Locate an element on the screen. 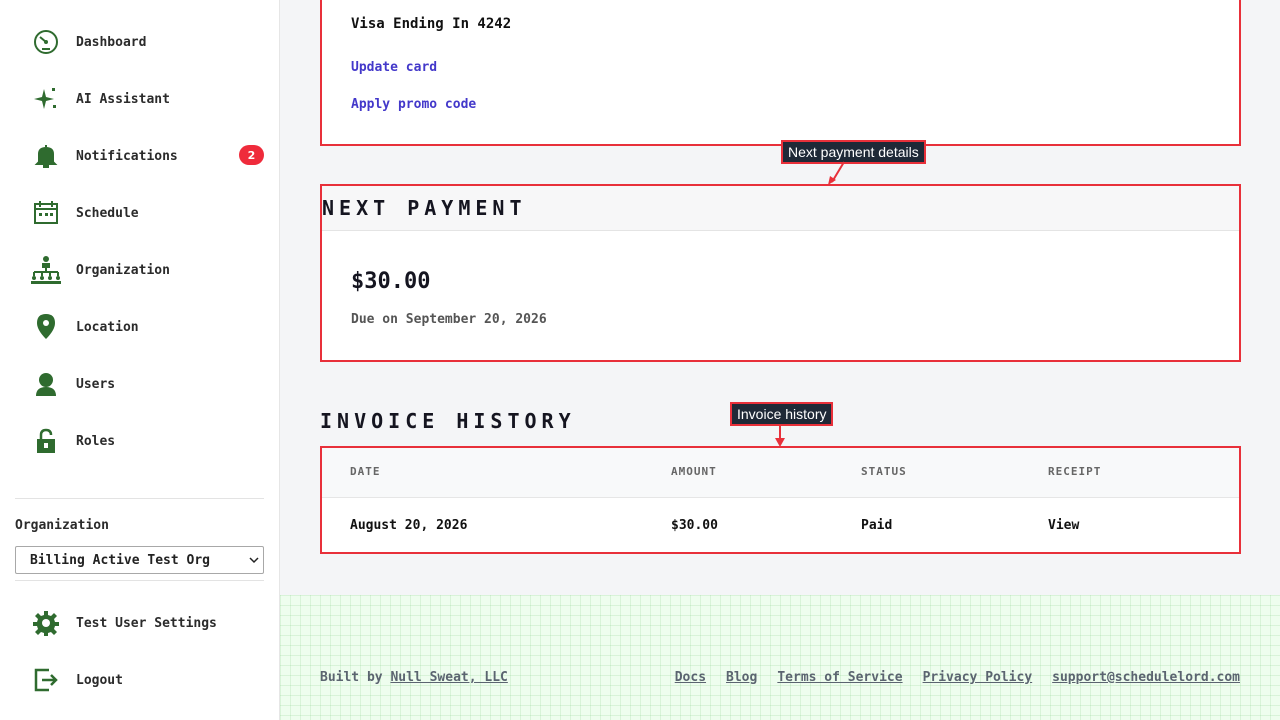 The height and width of the screenshot is (720, 1280). sidebar-item-ai-assistant: AI Assistant is located at coordinates (147, 99).